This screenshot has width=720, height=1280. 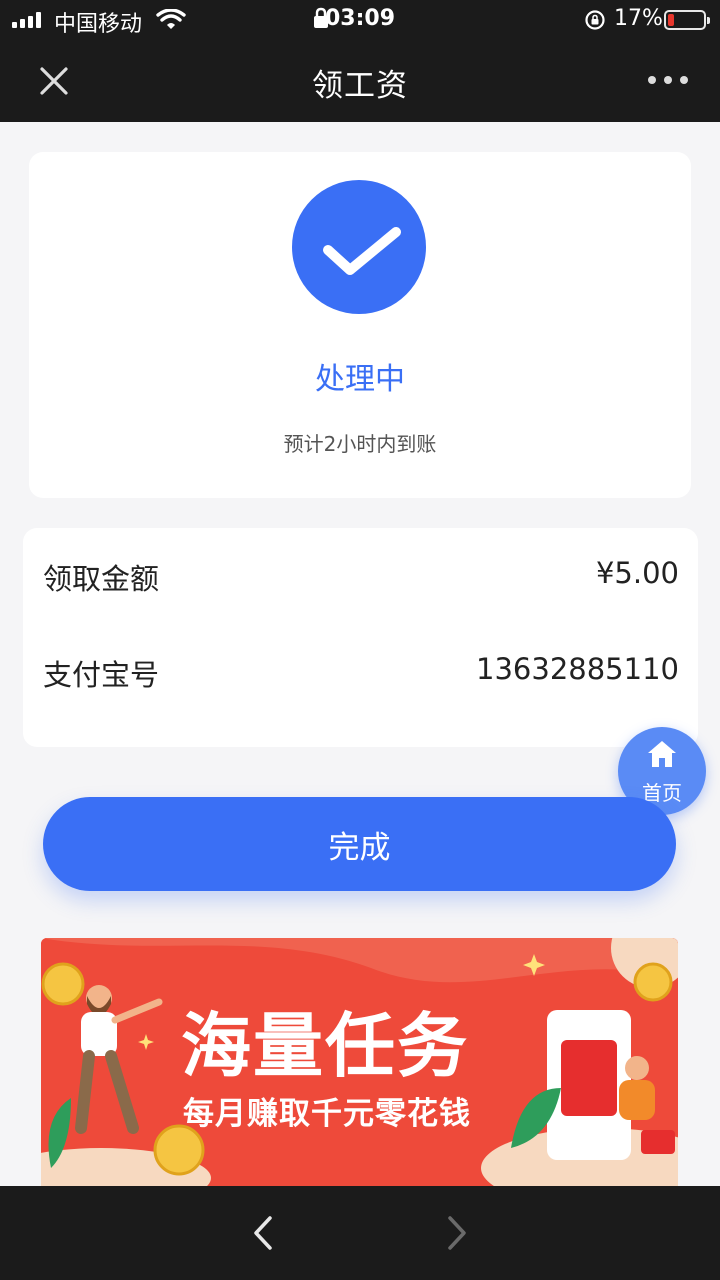 What do you see at coordinates (263, 1233) in the screenshot?
I see `chevron-left-icon` at bounding box center [263, 1233].